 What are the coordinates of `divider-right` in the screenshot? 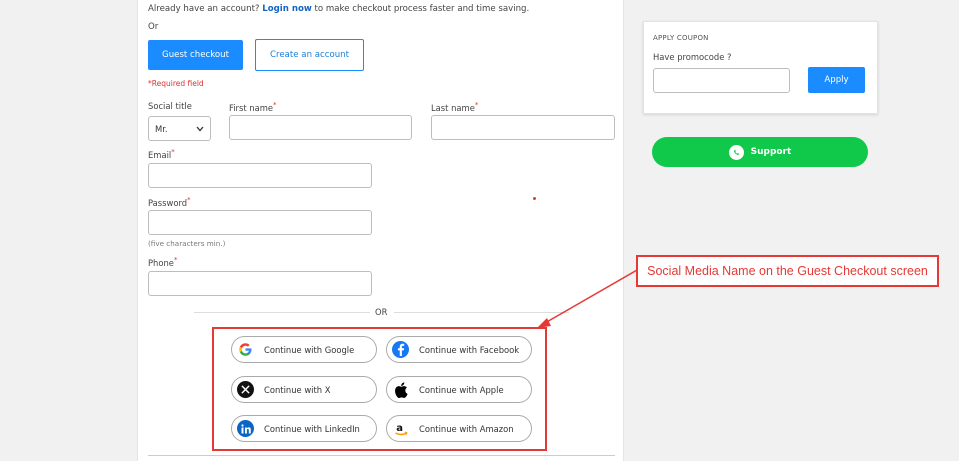 It's located at (481, 312).